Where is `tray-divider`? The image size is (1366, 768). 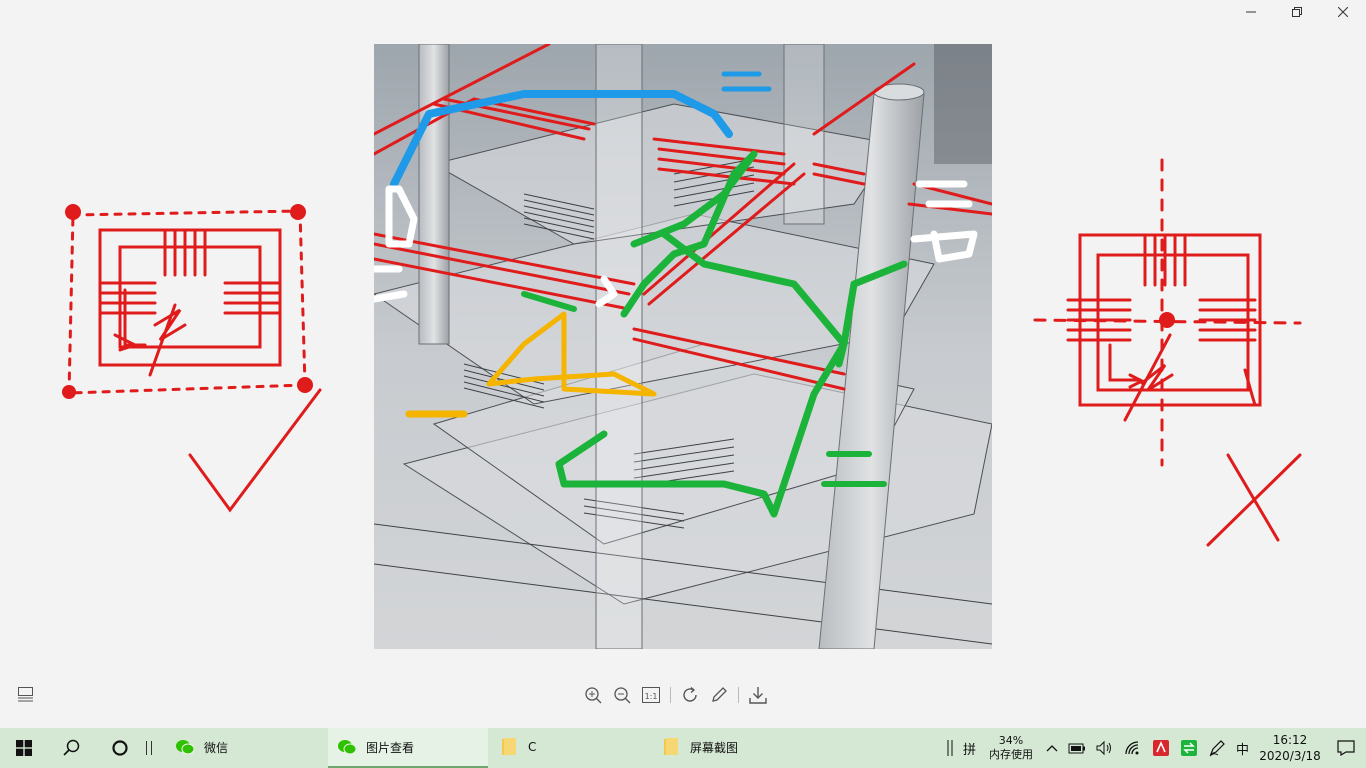 tray-divider is located at coordinates (950, 748).